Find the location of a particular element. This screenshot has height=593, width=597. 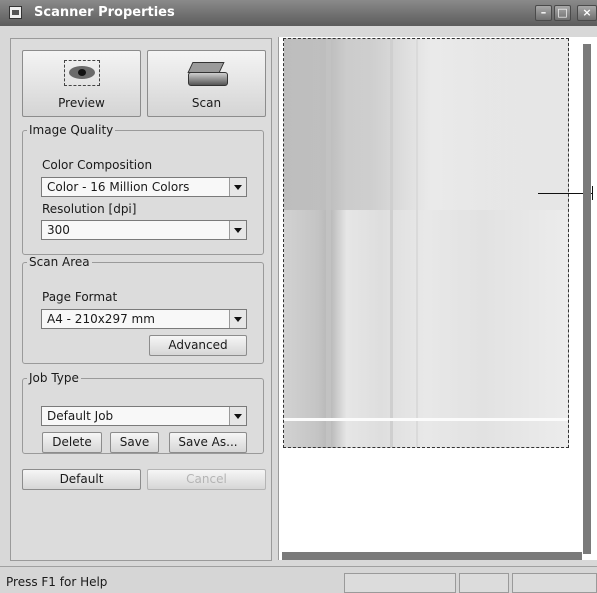

preview-edge is located at coordinates (426, 419).